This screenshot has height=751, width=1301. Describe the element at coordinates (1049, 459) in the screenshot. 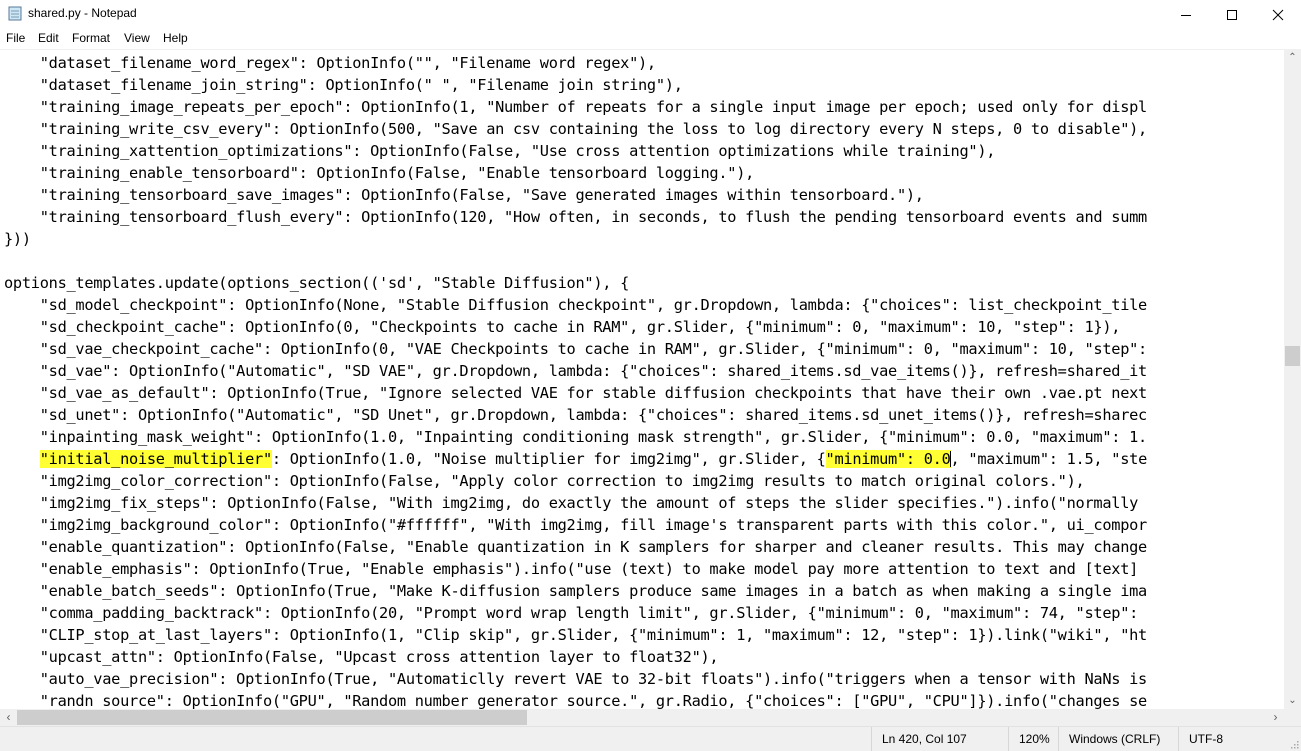

I see `code-text: , "maximum": 1.5, "ste` at that location.